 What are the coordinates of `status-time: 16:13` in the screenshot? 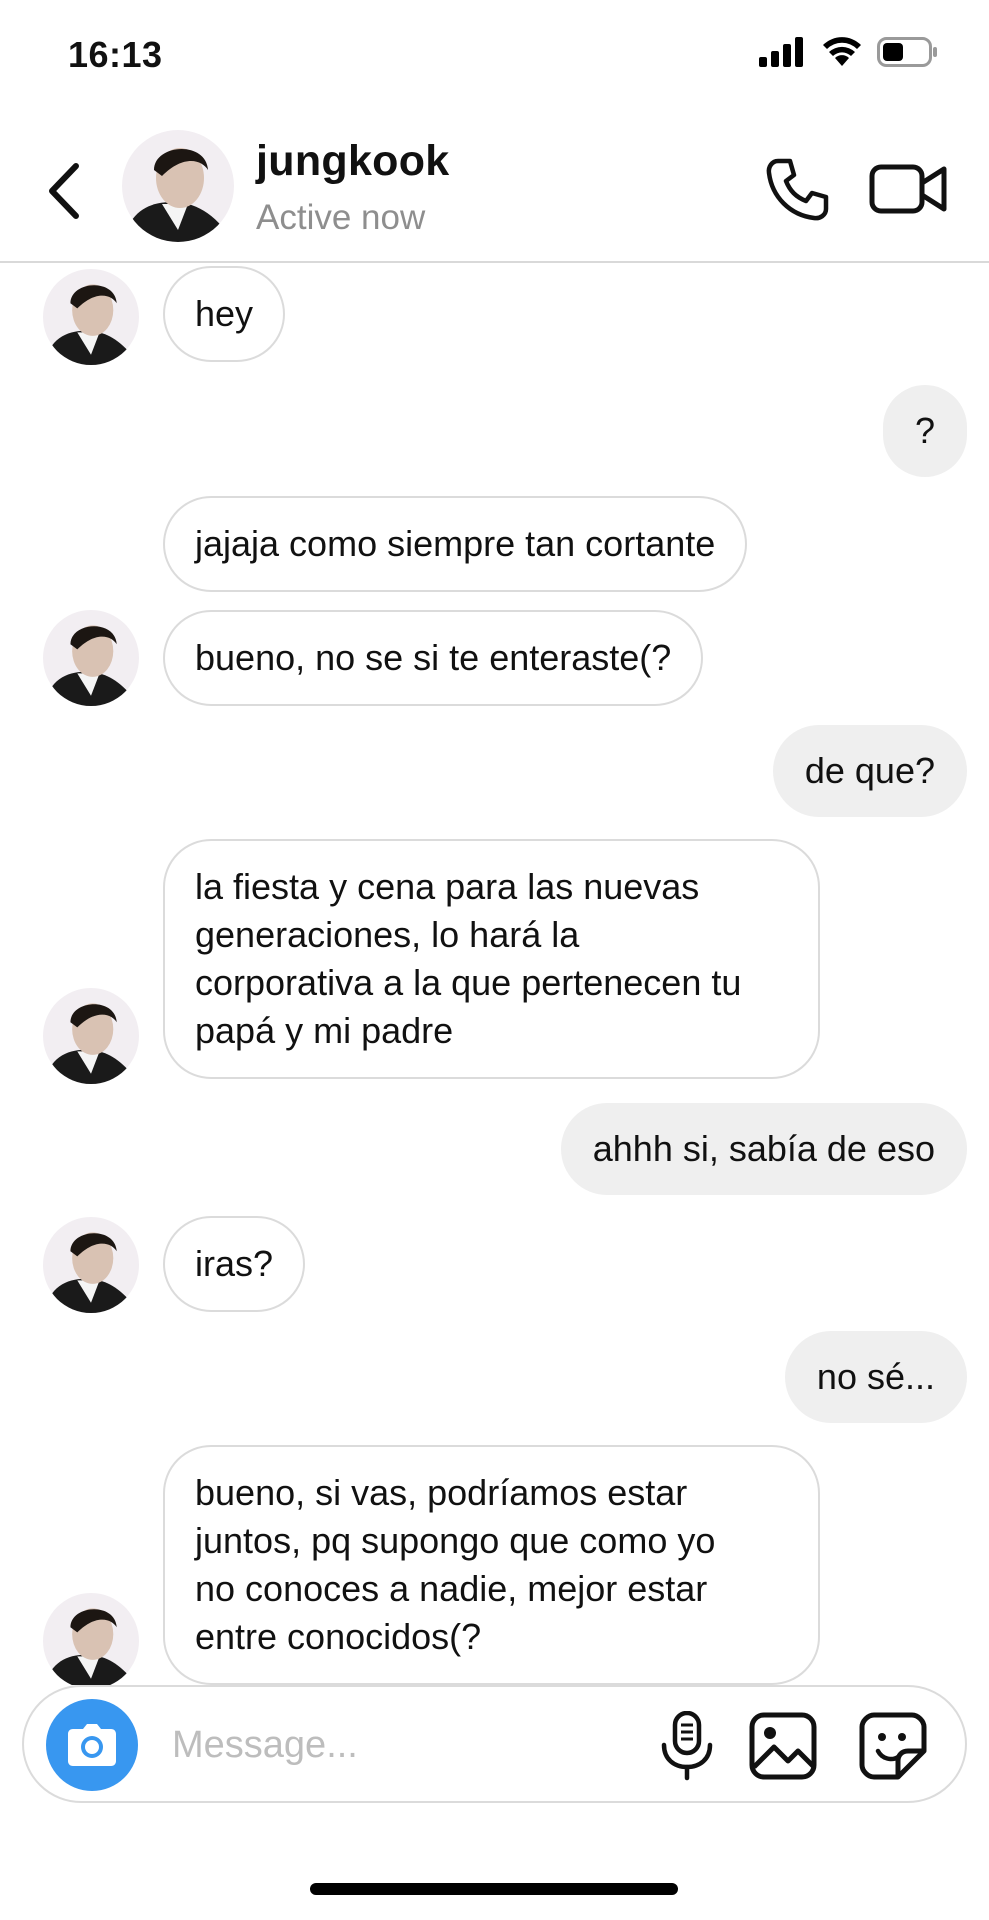 It's located at (115, 54).